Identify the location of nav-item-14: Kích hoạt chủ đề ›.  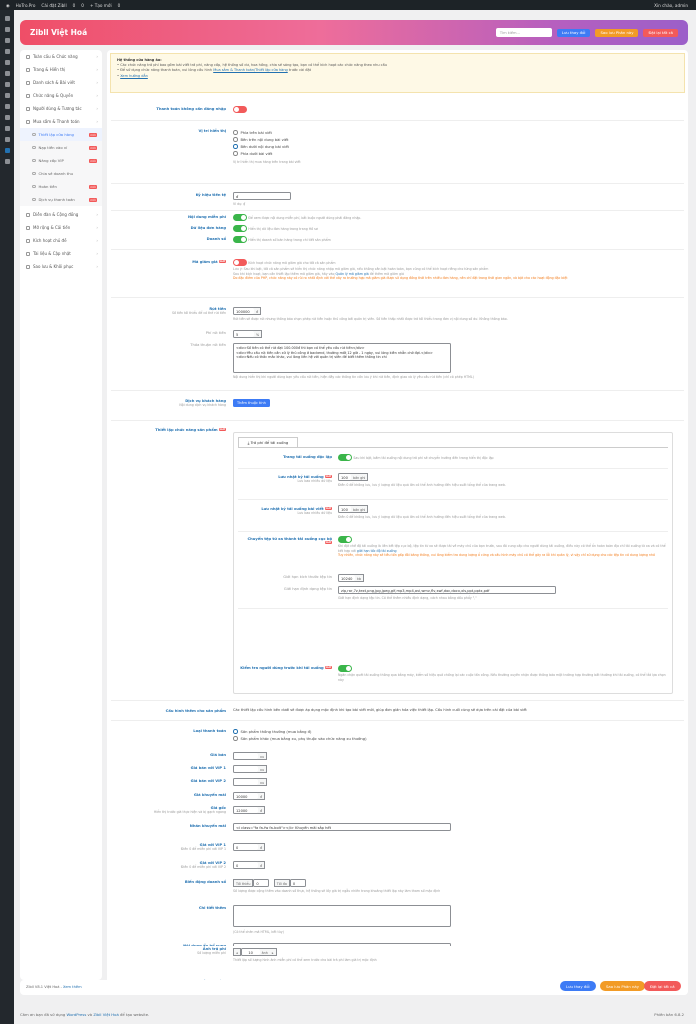
(61, 240).